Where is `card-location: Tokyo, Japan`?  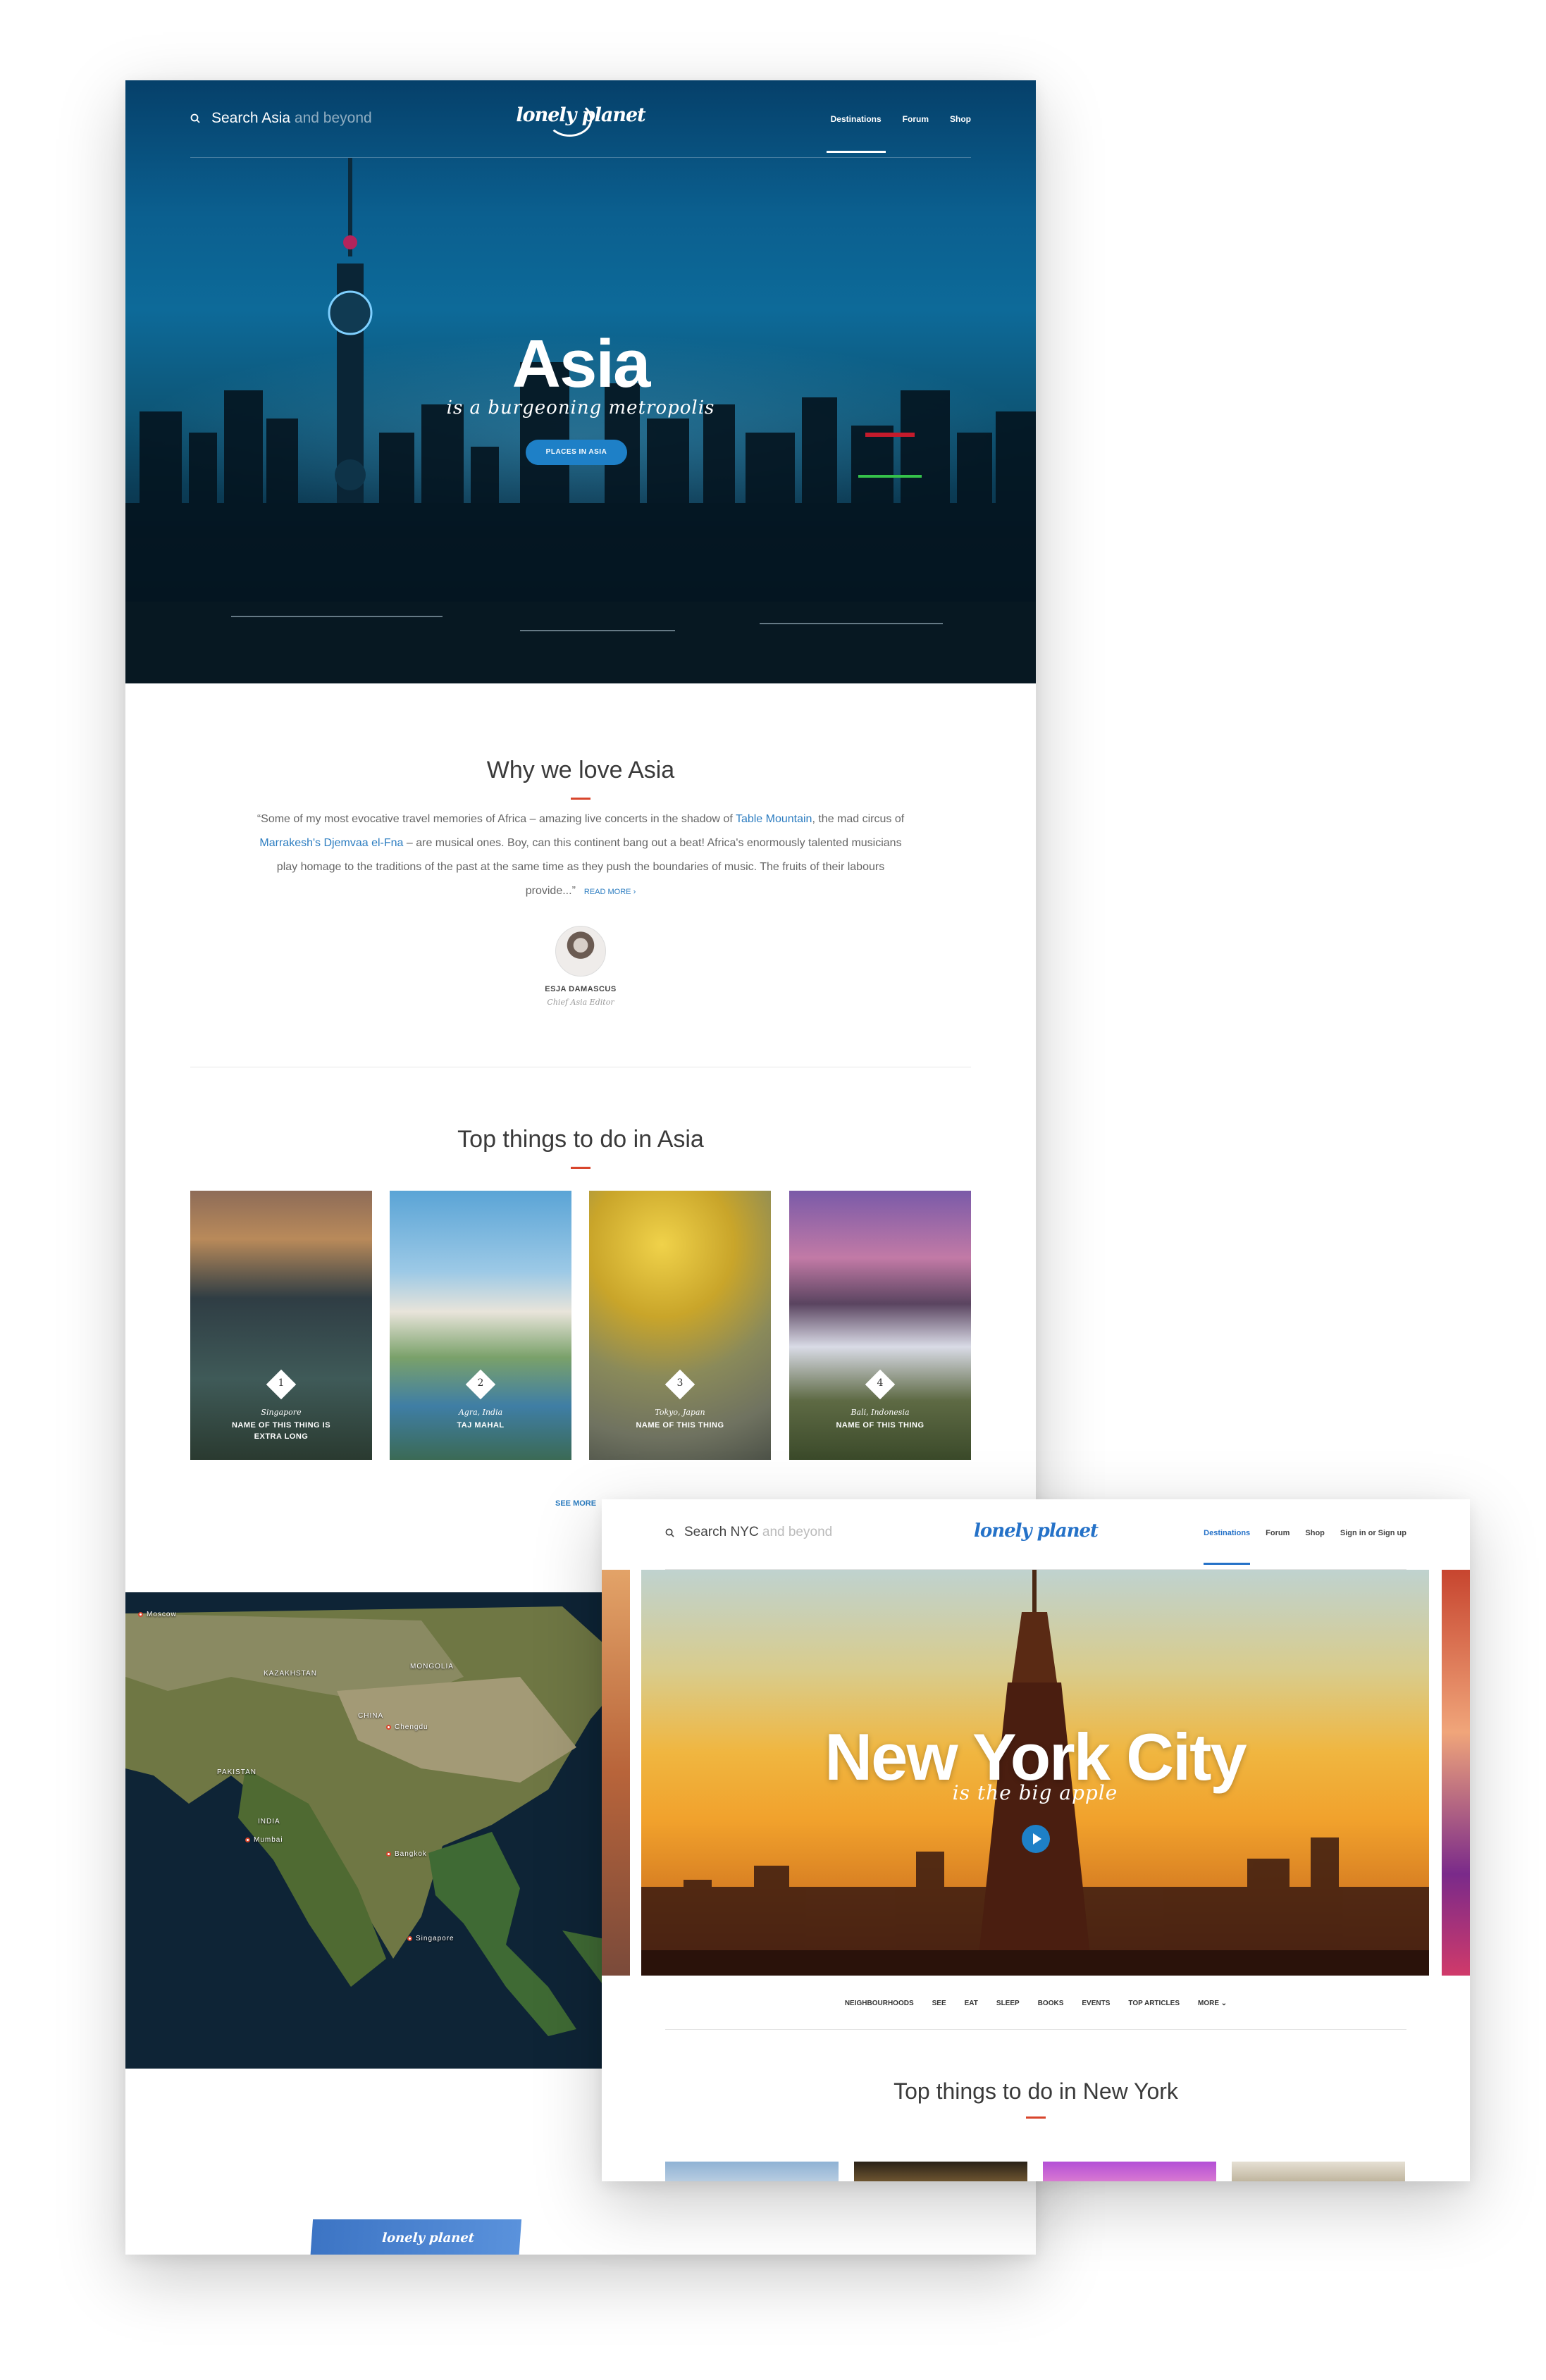
card-location: Tokyo, Japan is located at coordinates (680, 1412).